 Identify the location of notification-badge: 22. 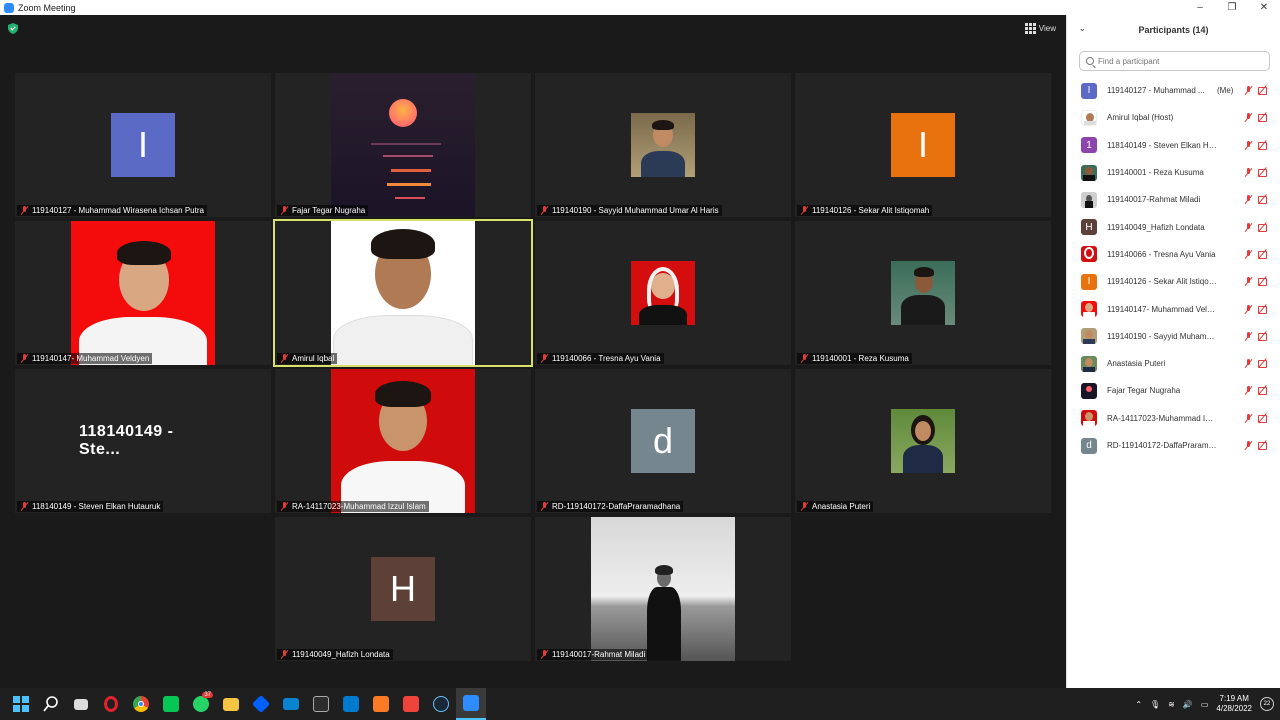
(1267, 704).